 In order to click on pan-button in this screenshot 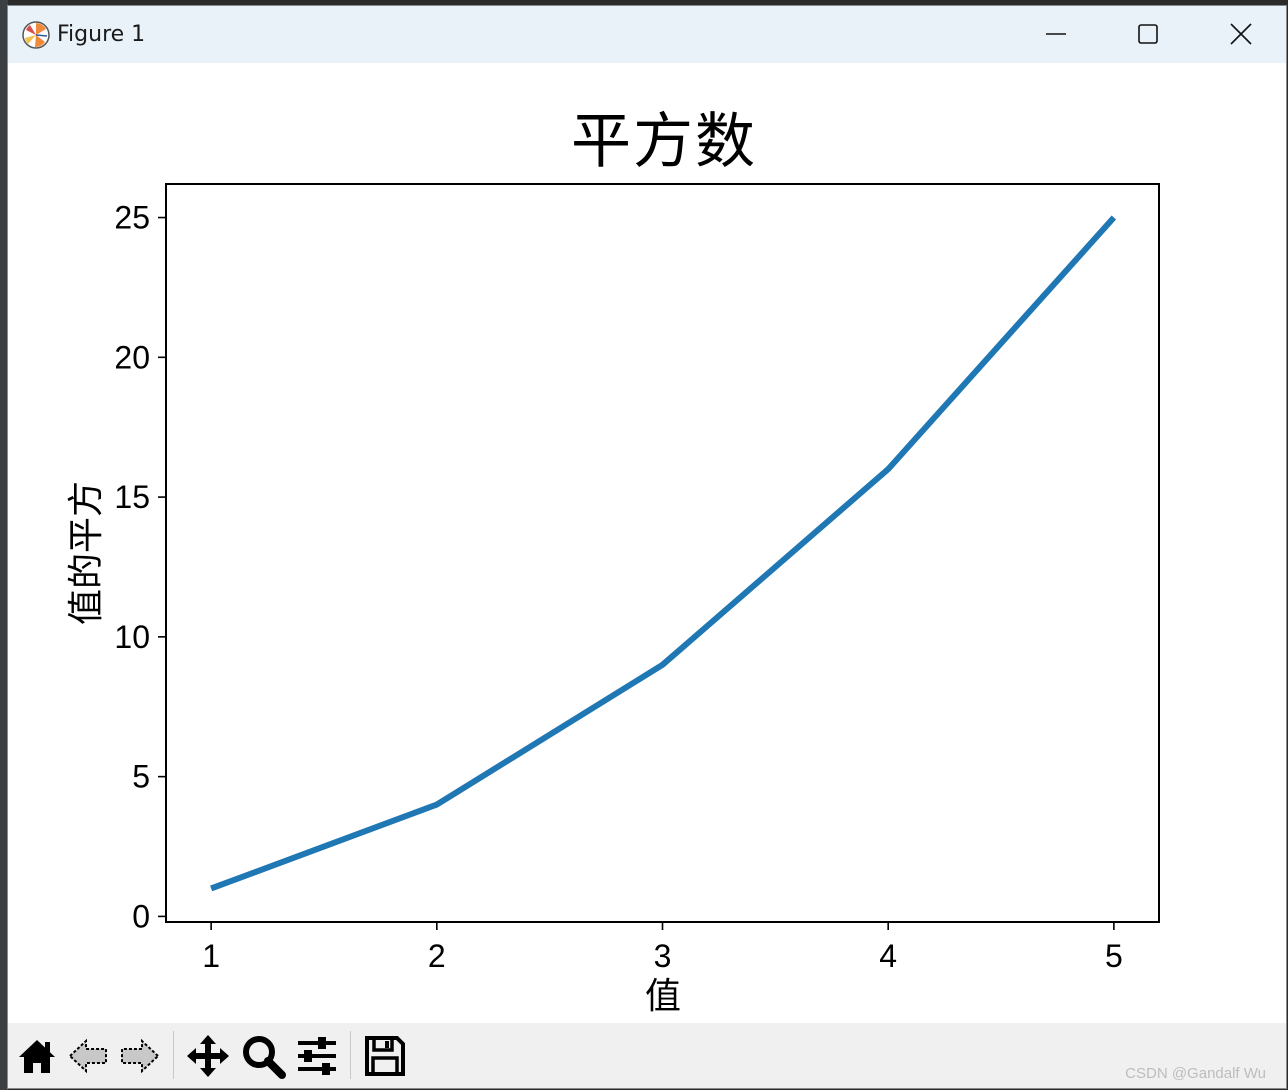, I will do `click(208, 1056)`.